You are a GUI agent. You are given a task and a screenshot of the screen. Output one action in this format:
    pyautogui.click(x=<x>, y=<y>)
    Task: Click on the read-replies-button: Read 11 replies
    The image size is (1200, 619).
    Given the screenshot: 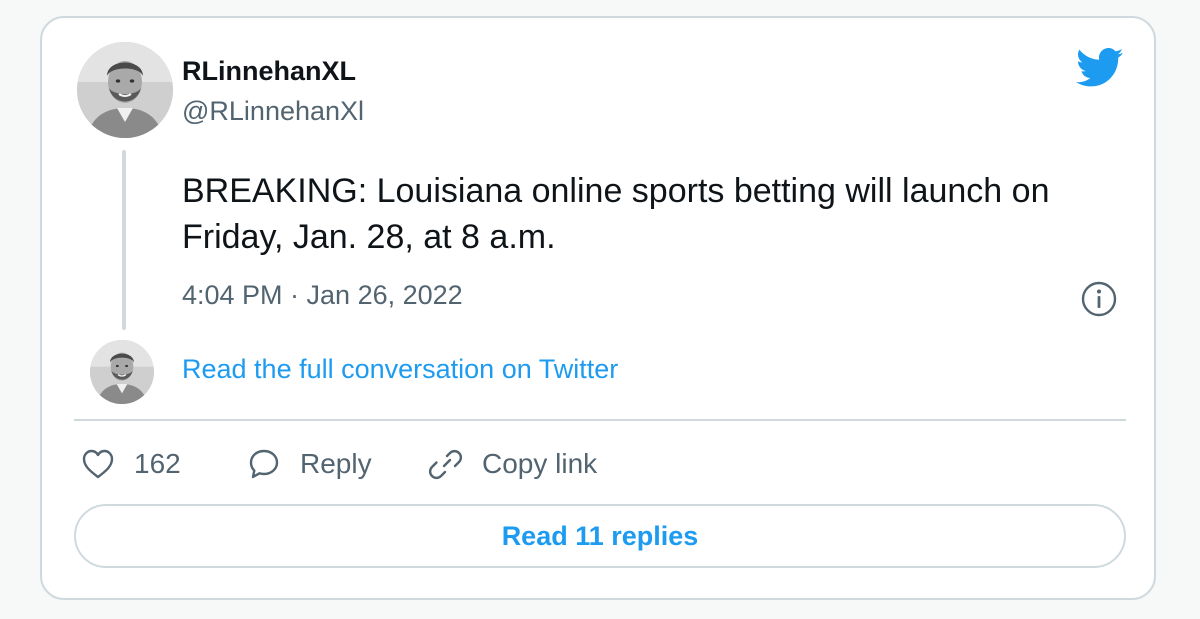 What is the action you would take?
    pyautogui.click(x=600, y=536)
    